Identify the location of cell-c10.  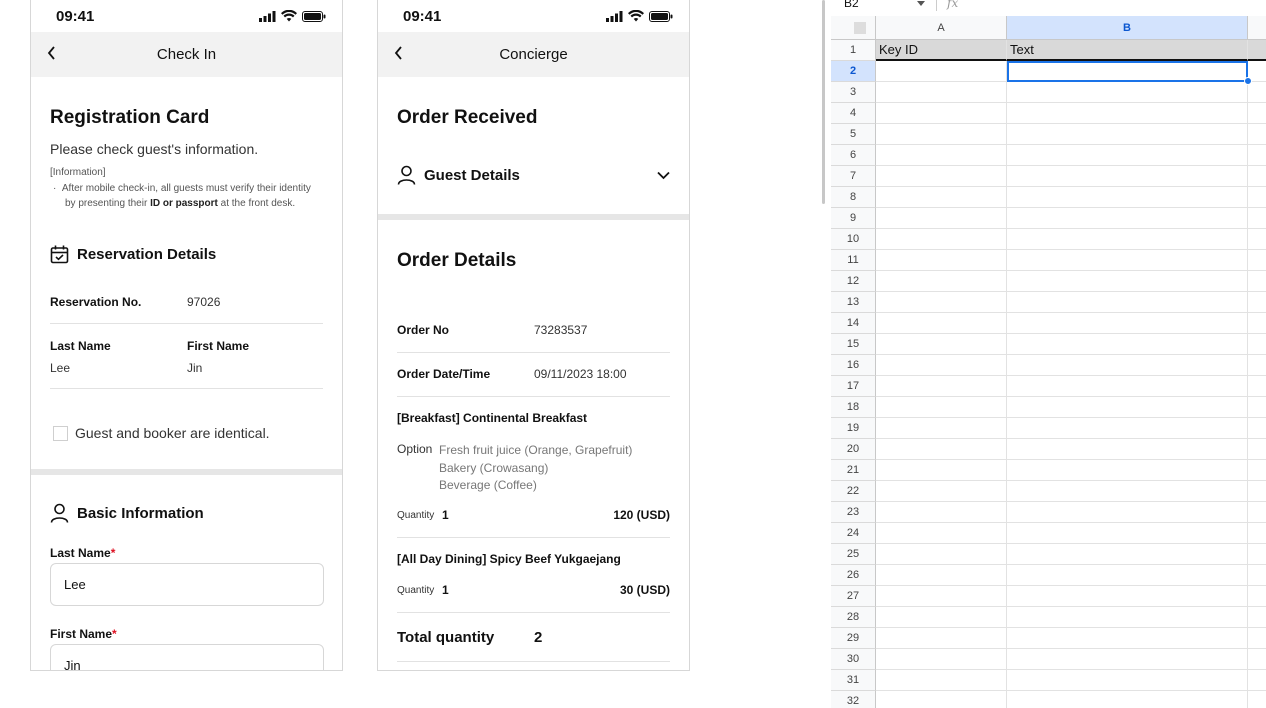
(1257, 239).